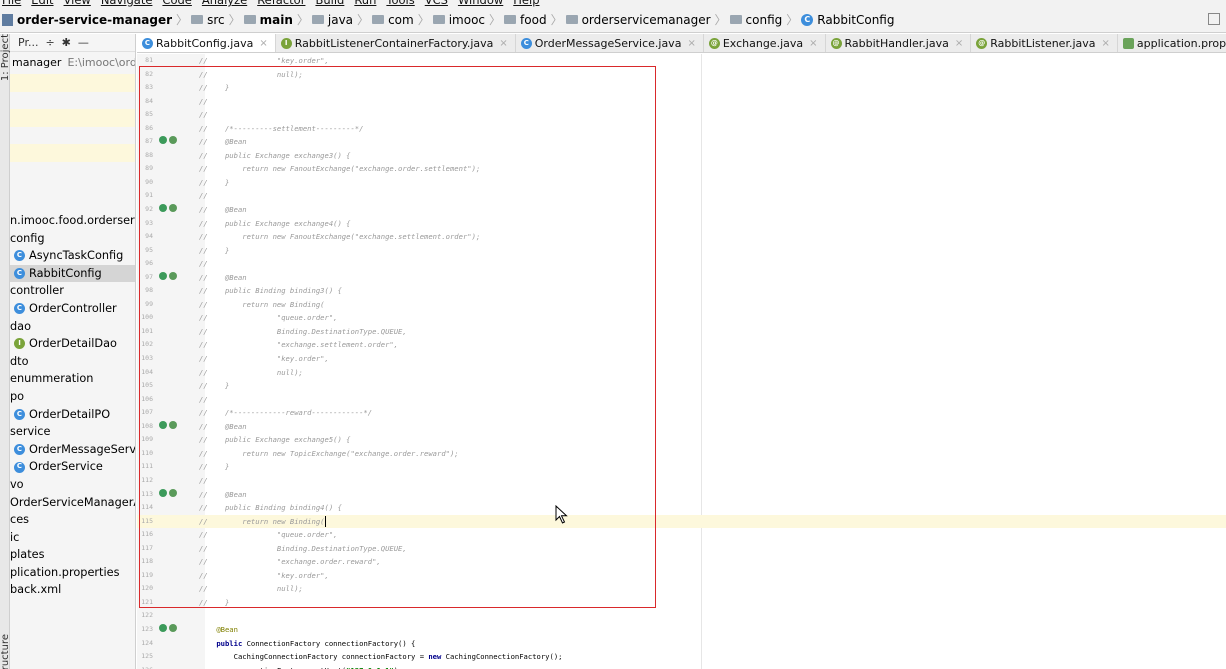 The height and width of the screenshot is (669, 1226). Describe the element at coordinates (72, 520) in the screenshot. I see `tree-item: ces` at that location.